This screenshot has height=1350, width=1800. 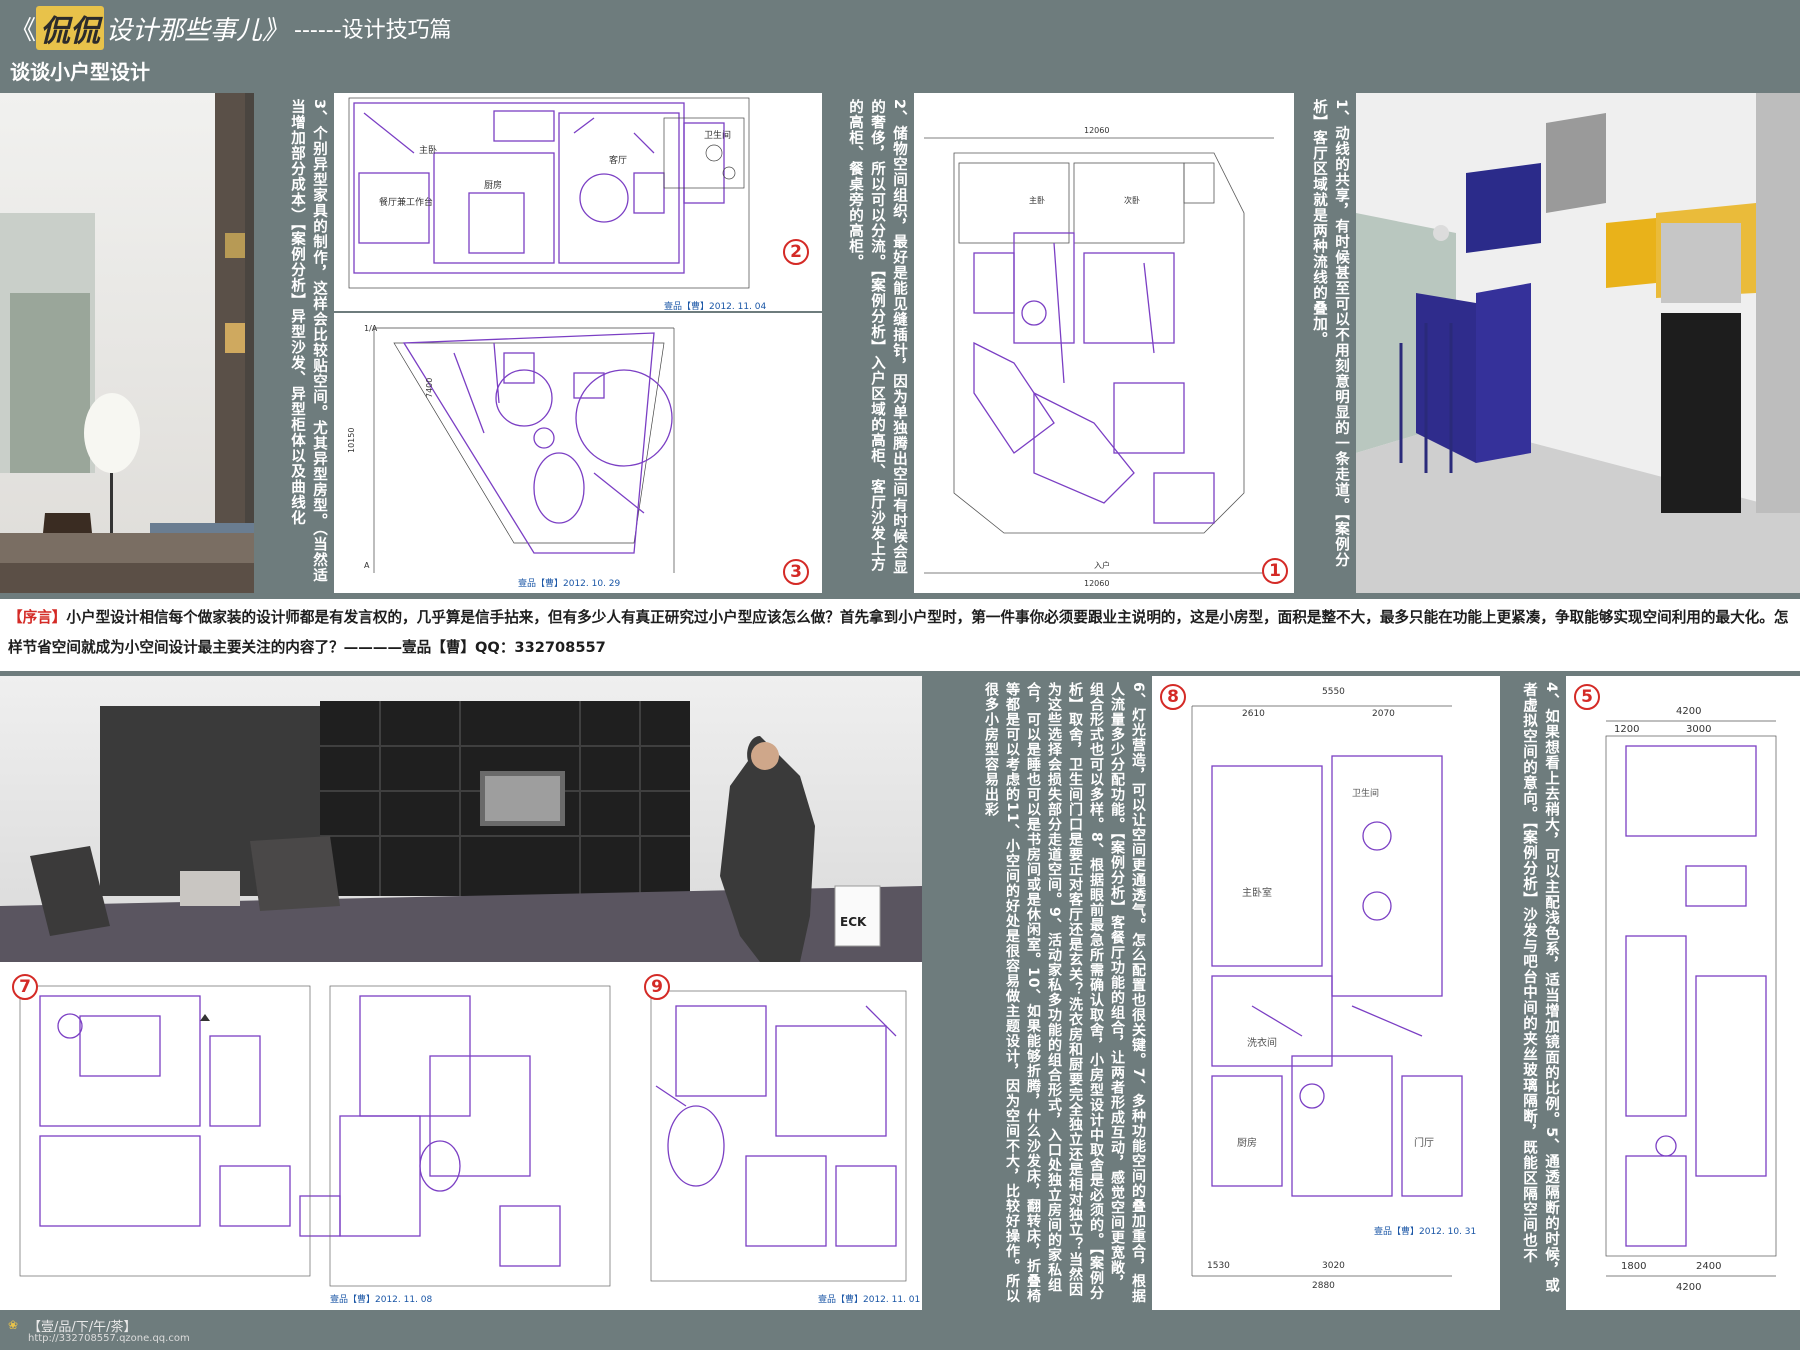 I want to click on dim-1b: 12060, so click(x=1096, y=583).